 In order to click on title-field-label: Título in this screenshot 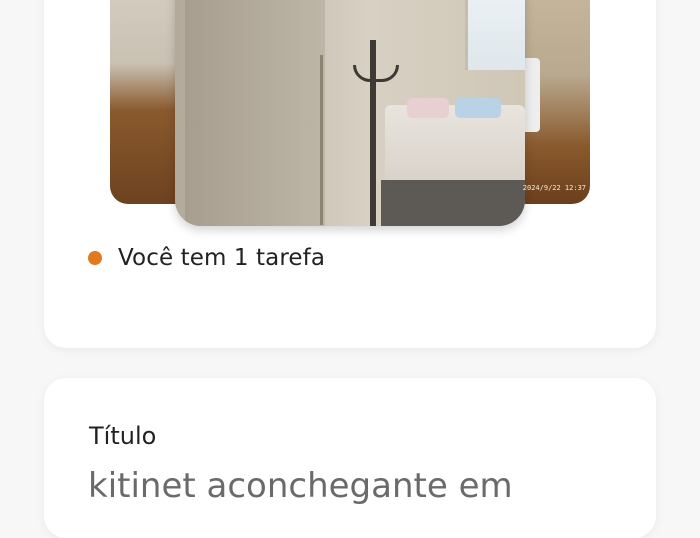, I will do `click(123, 436)`.